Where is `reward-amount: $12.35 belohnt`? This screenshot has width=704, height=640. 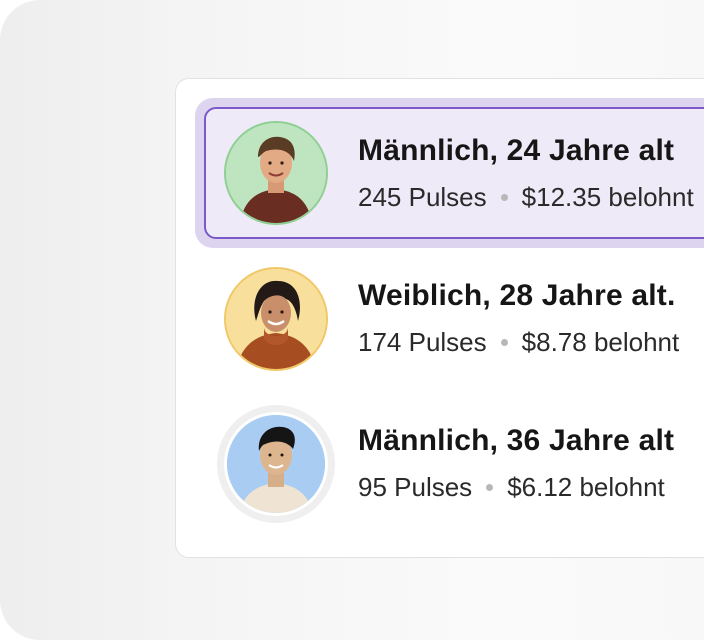 reward-amount: $12.35 belohnt is located at coordinates (607, 197).